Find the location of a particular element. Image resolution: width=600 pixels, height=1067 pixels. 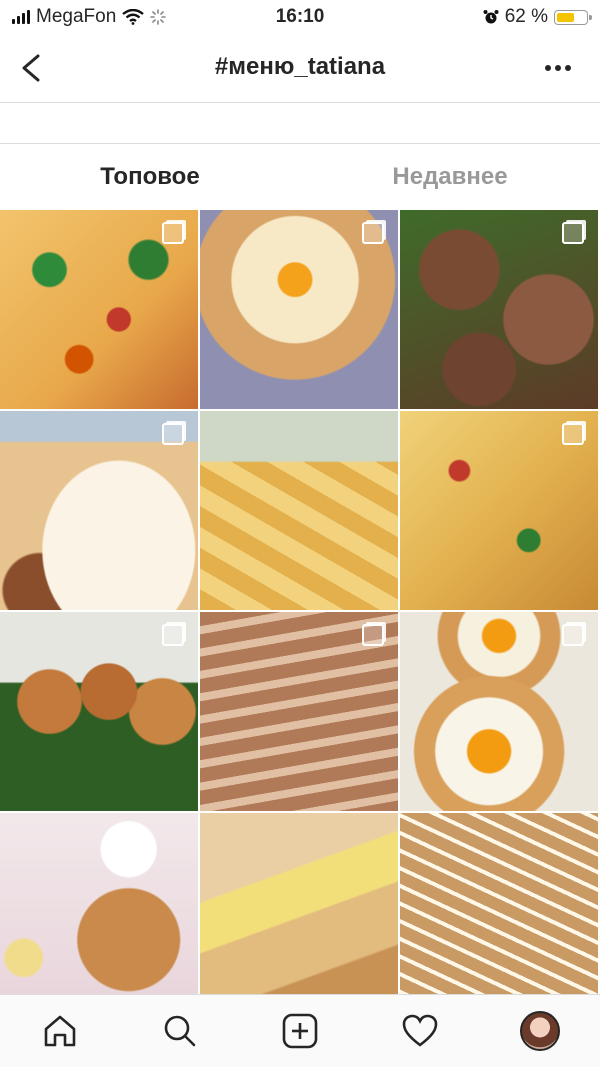

search-icon is located at coordinates (180, 1031).